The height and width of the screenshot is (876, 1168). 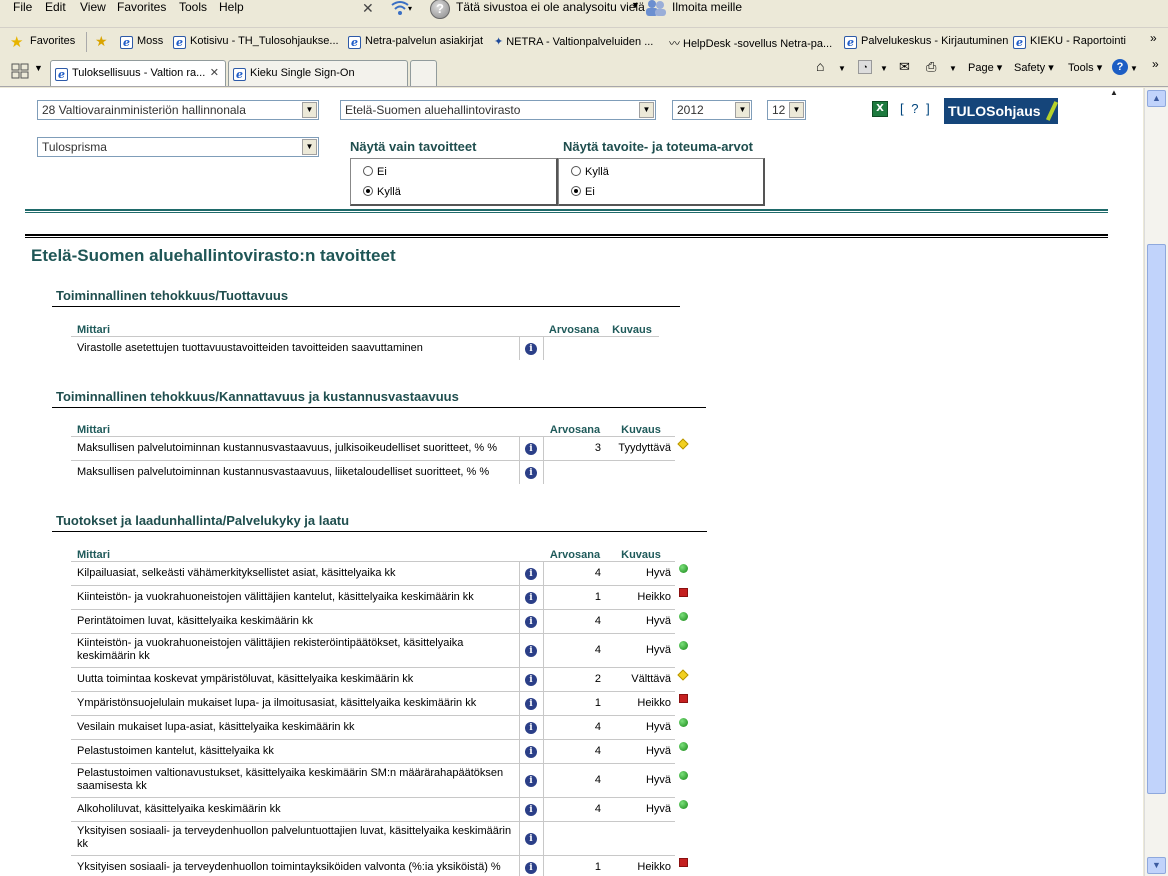 What do you see at coordinates (926, 42) in the screenshot?
I see `favorite-link-palvelukeskus: e Palvelukeskus - Kirjautuminen` at bounding box center [926, 42].